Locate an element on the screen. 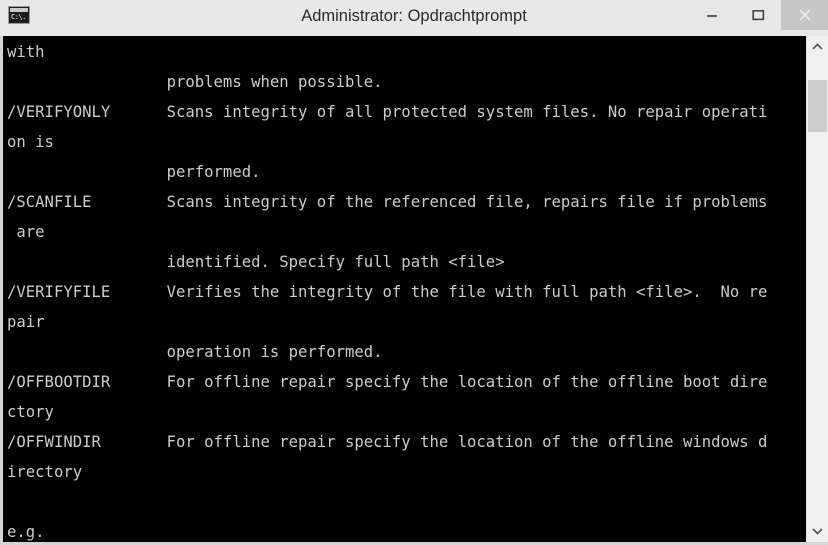 This screenshot has width=828, height=545. maximize-icon is located at coordinates (757, 14).